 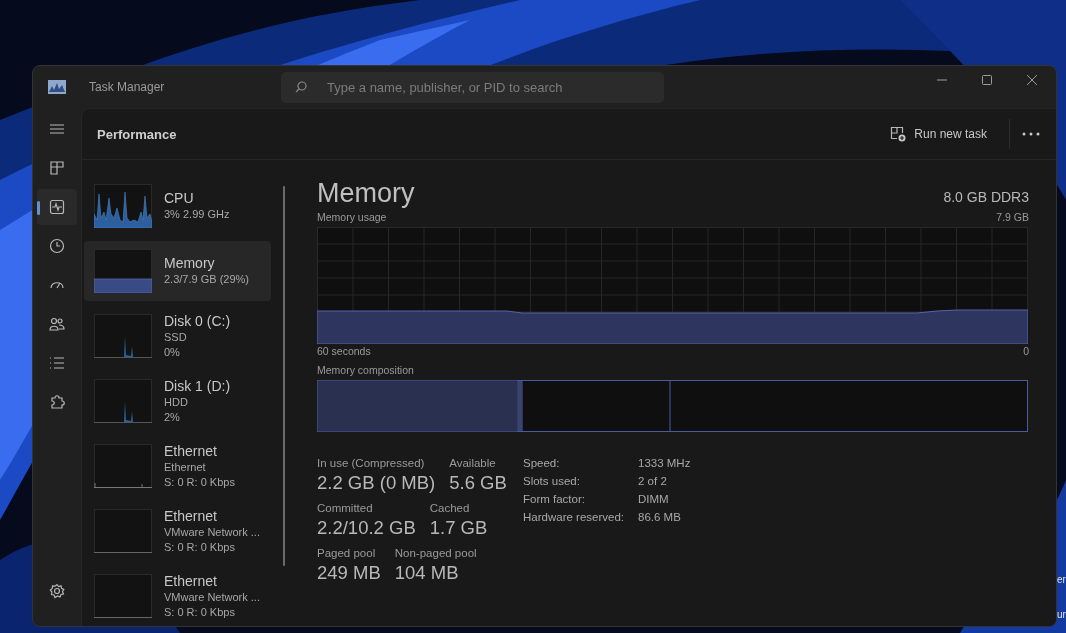 What do you see at coordinates (172, 352) in the screenshot?
I see `device-detail: 0%` at bounding box center [172, 352].